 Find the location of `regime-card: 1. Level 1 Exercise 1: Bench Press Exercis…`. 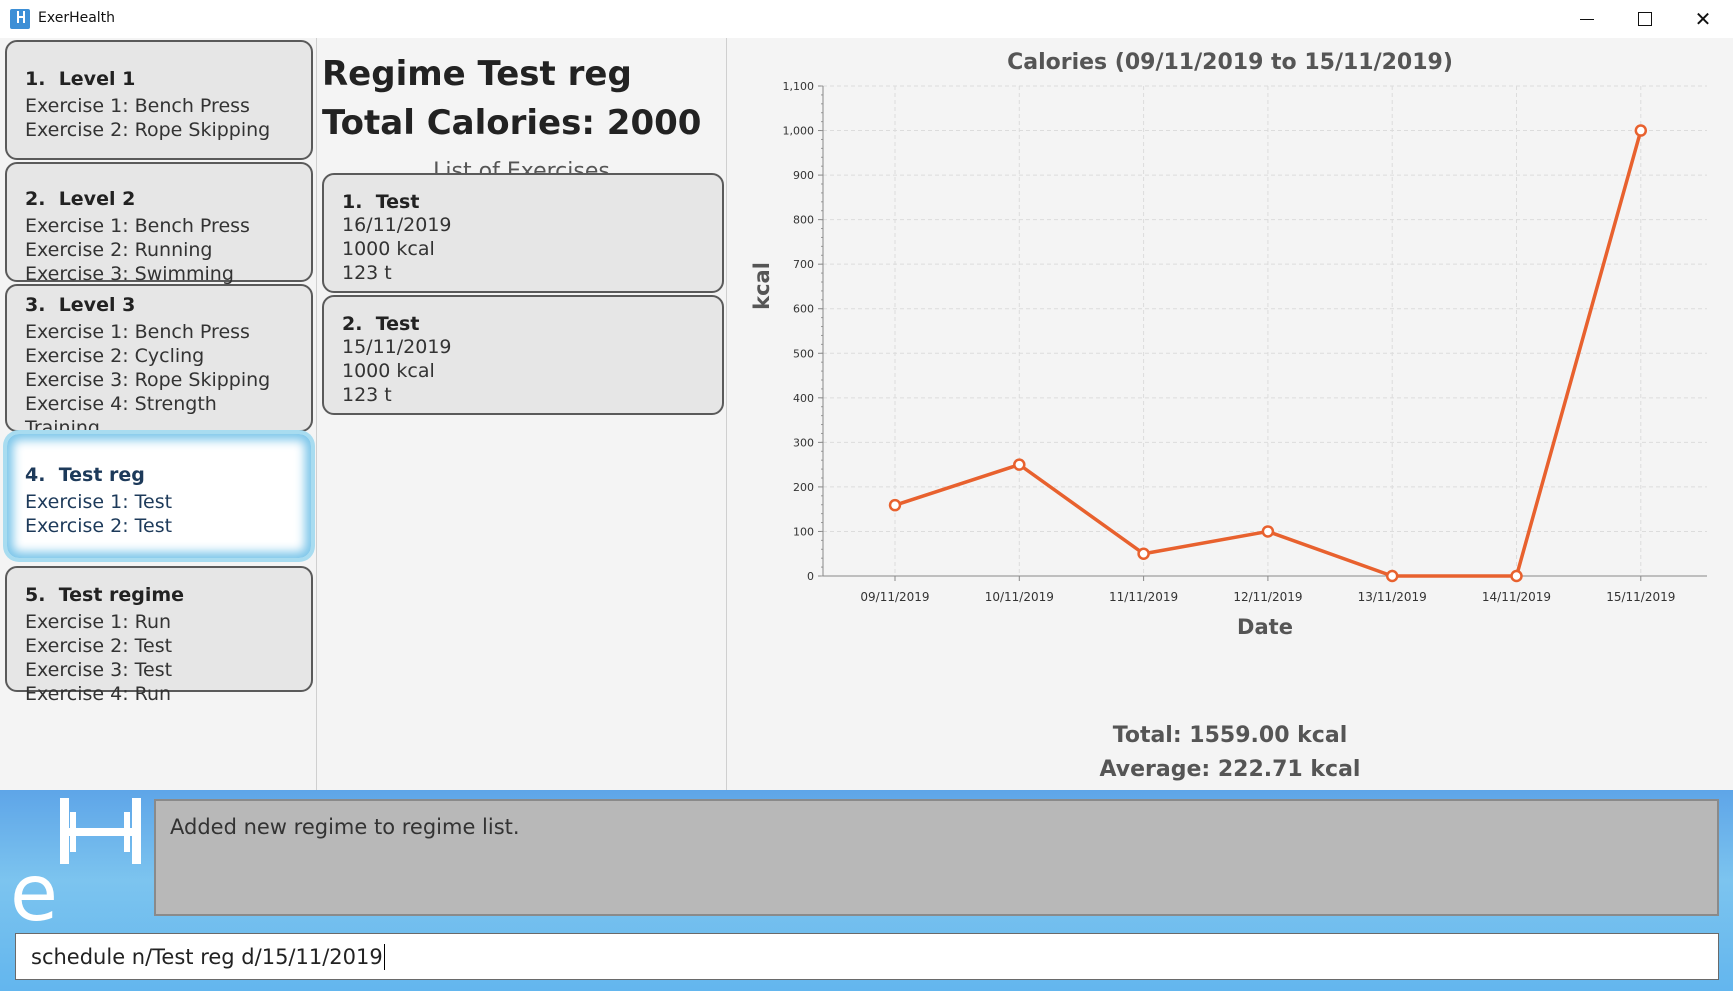

regime-card: 1. Level 1 Exercise 1: Bench Press Exercis… is located at coordinates (159, 100).